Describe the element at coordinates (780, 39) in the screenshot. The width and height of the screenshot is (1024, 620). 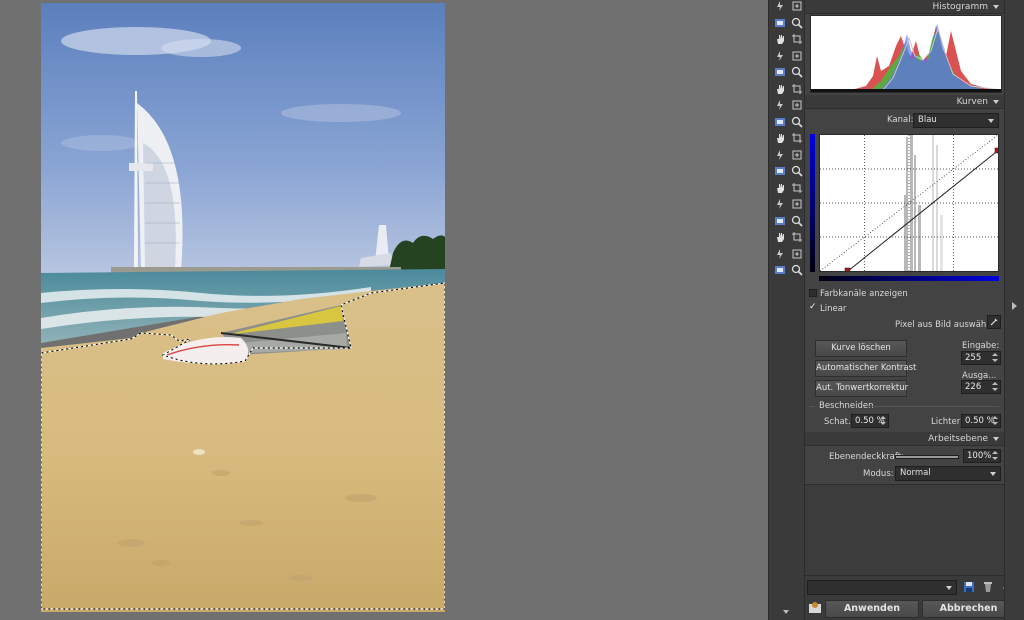
I see `hand-icon` at that location.